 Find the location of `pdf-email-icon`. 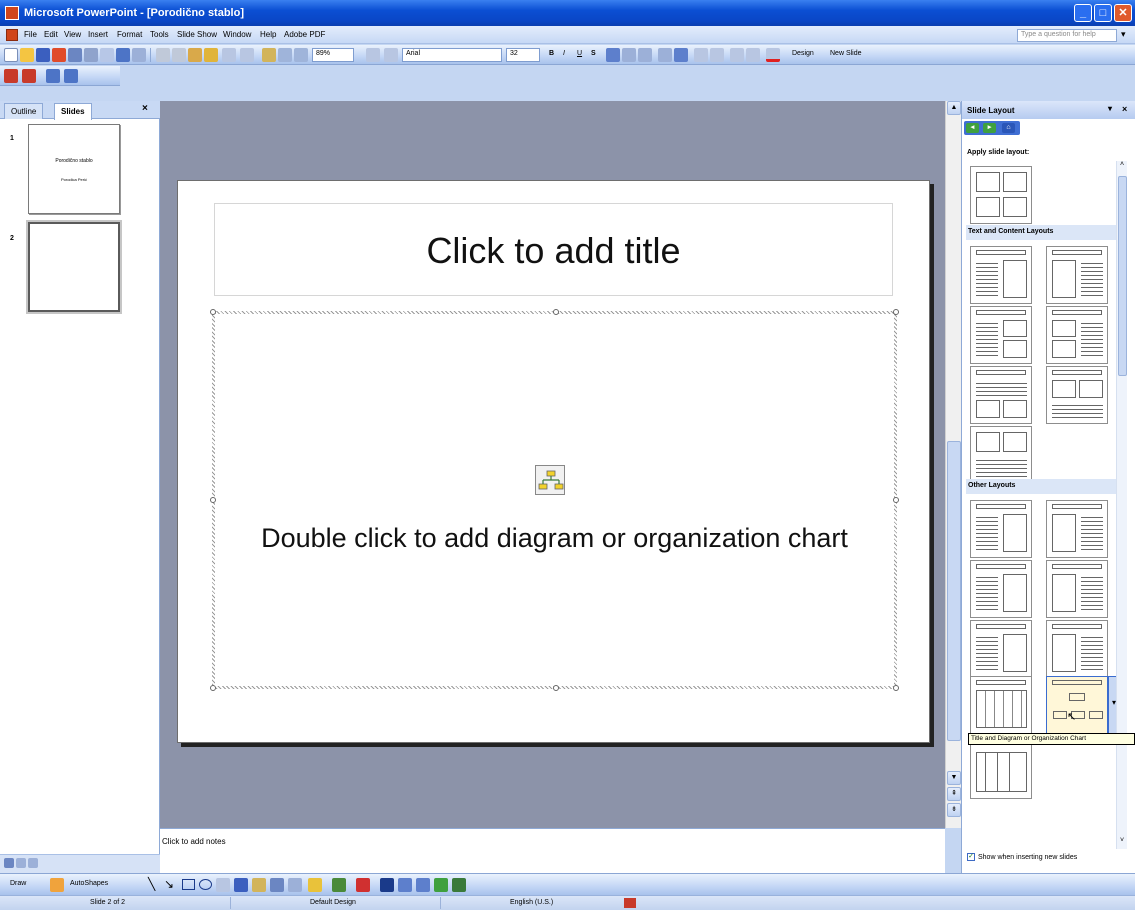

pdf-email-icon is located at coordinates (29, 76).